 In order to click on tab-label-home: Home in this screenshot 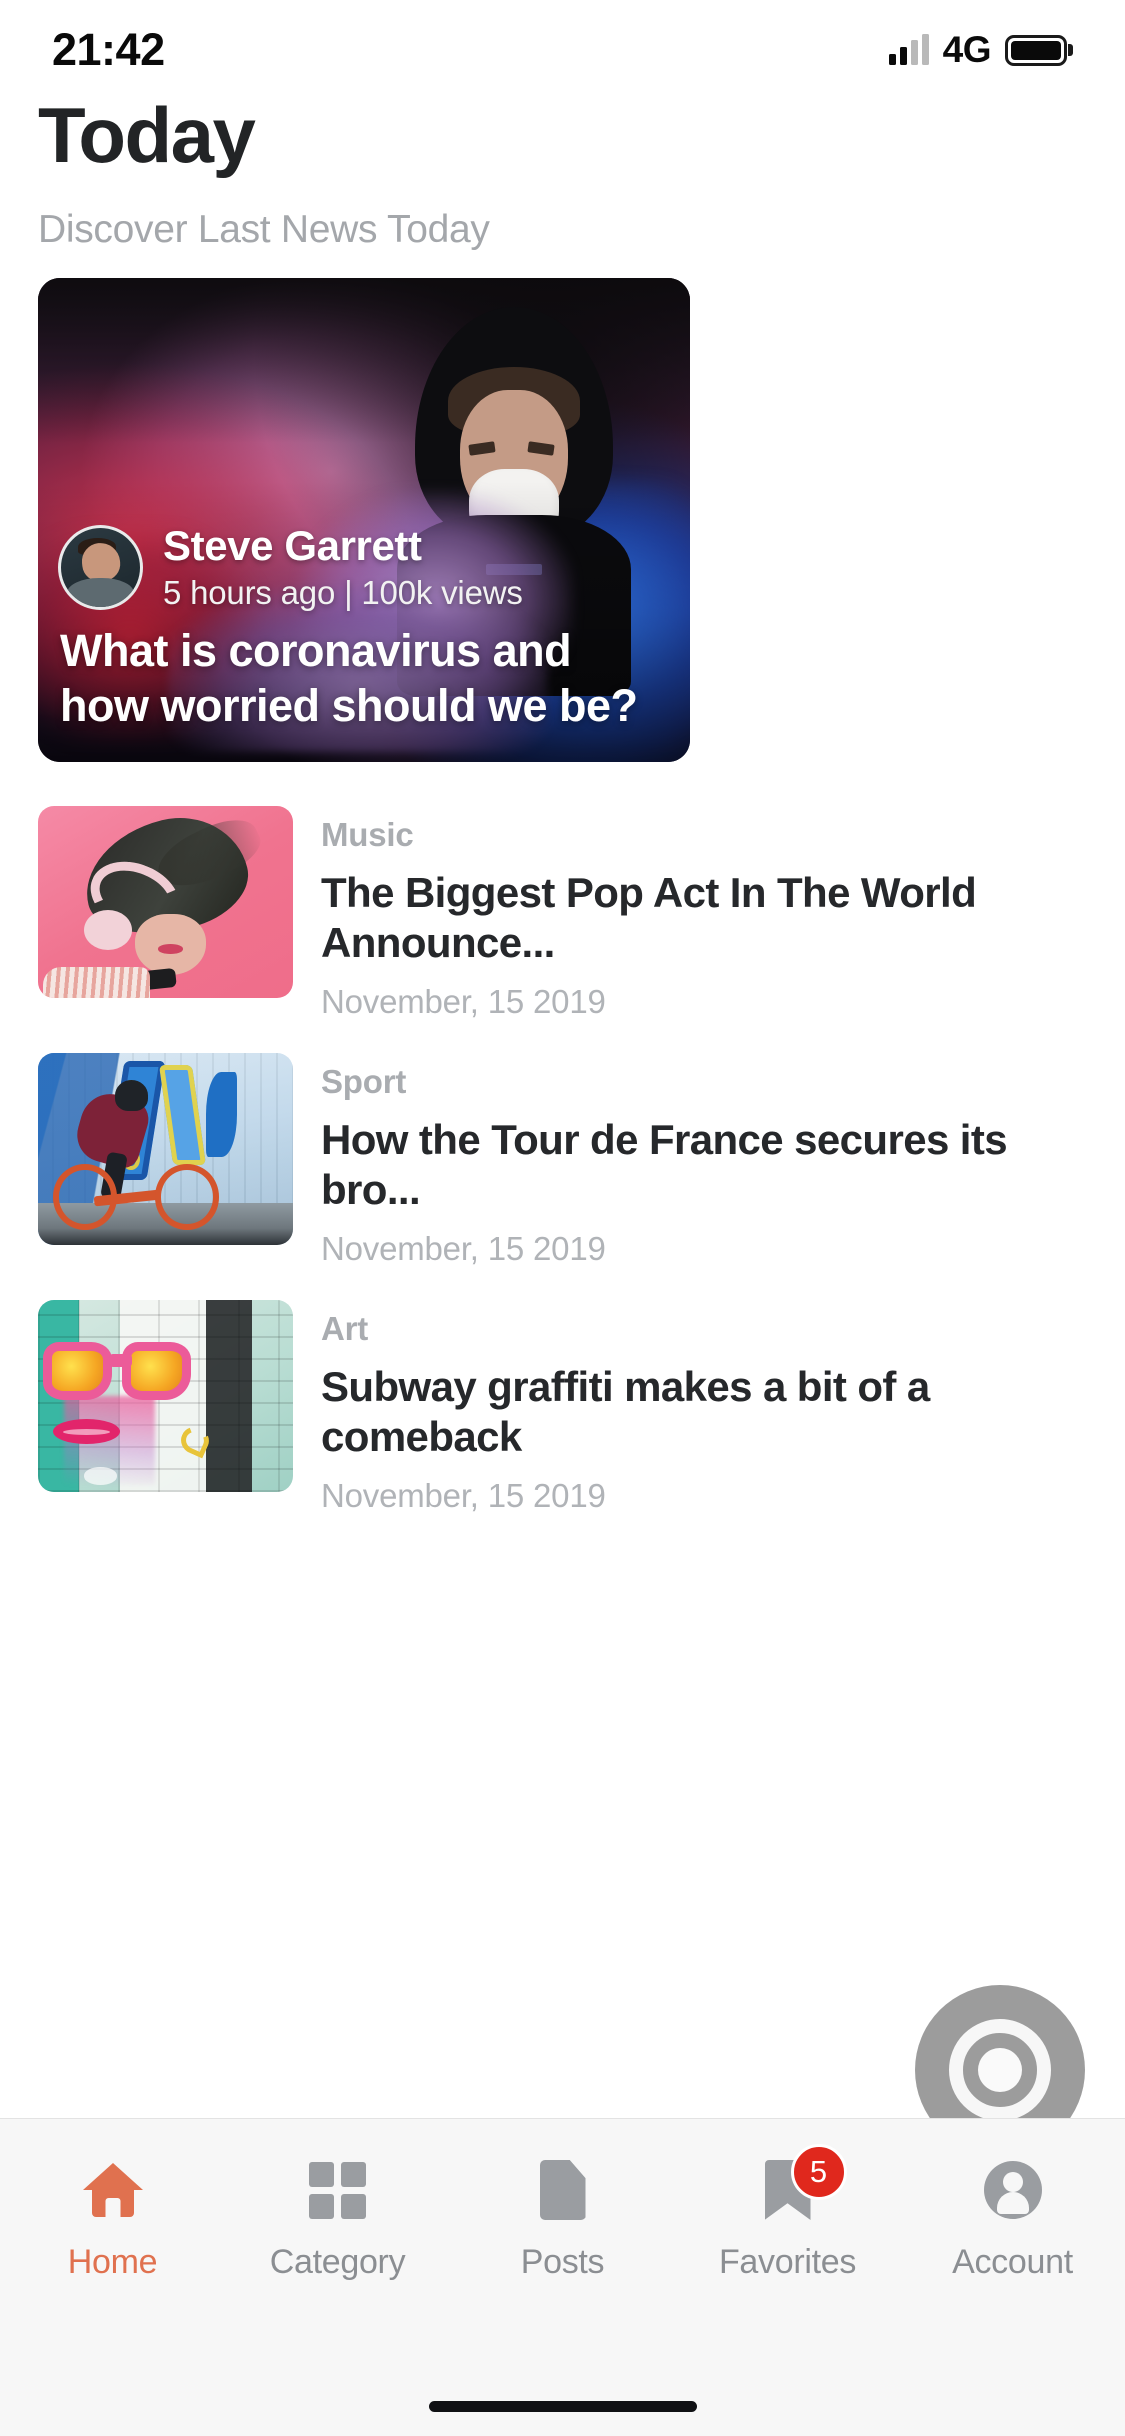, I will do `click(112, 2262)`.